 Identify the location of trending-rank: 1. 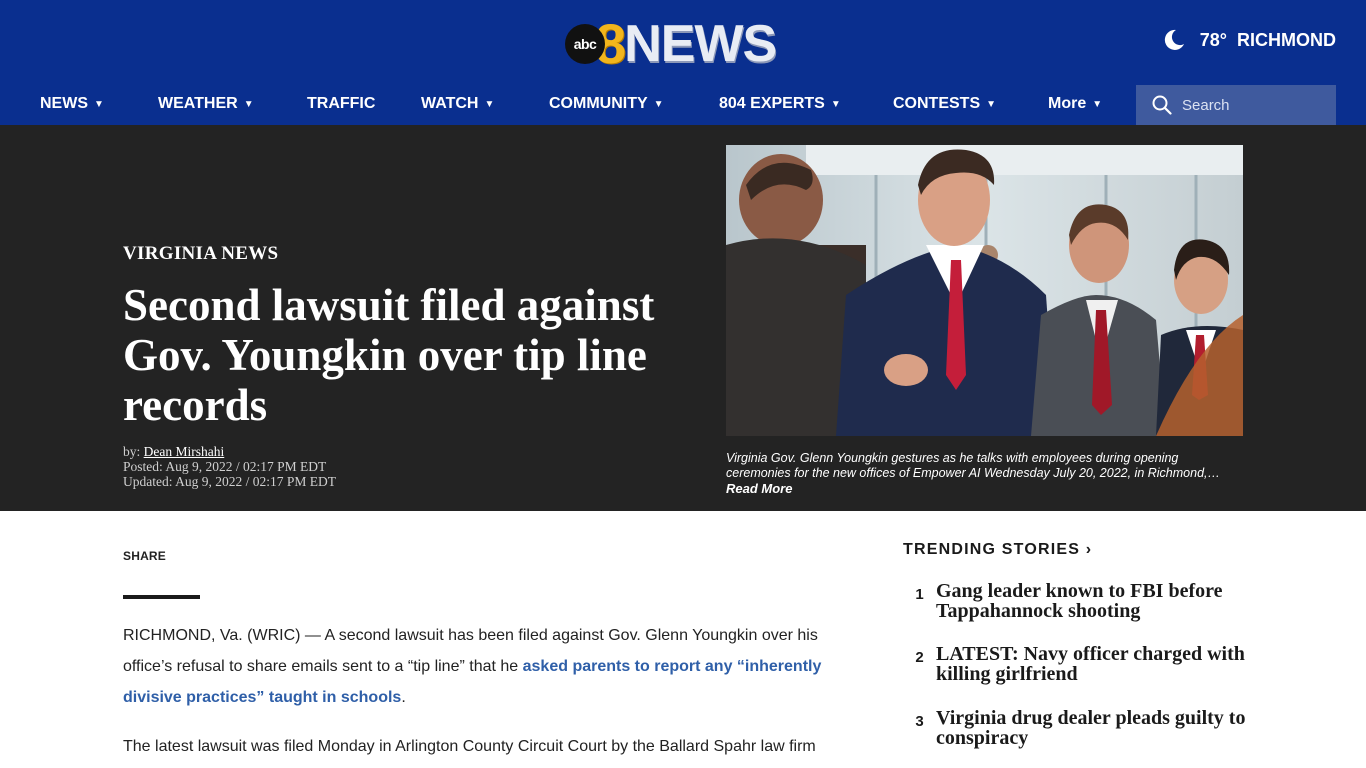
(919, 594).